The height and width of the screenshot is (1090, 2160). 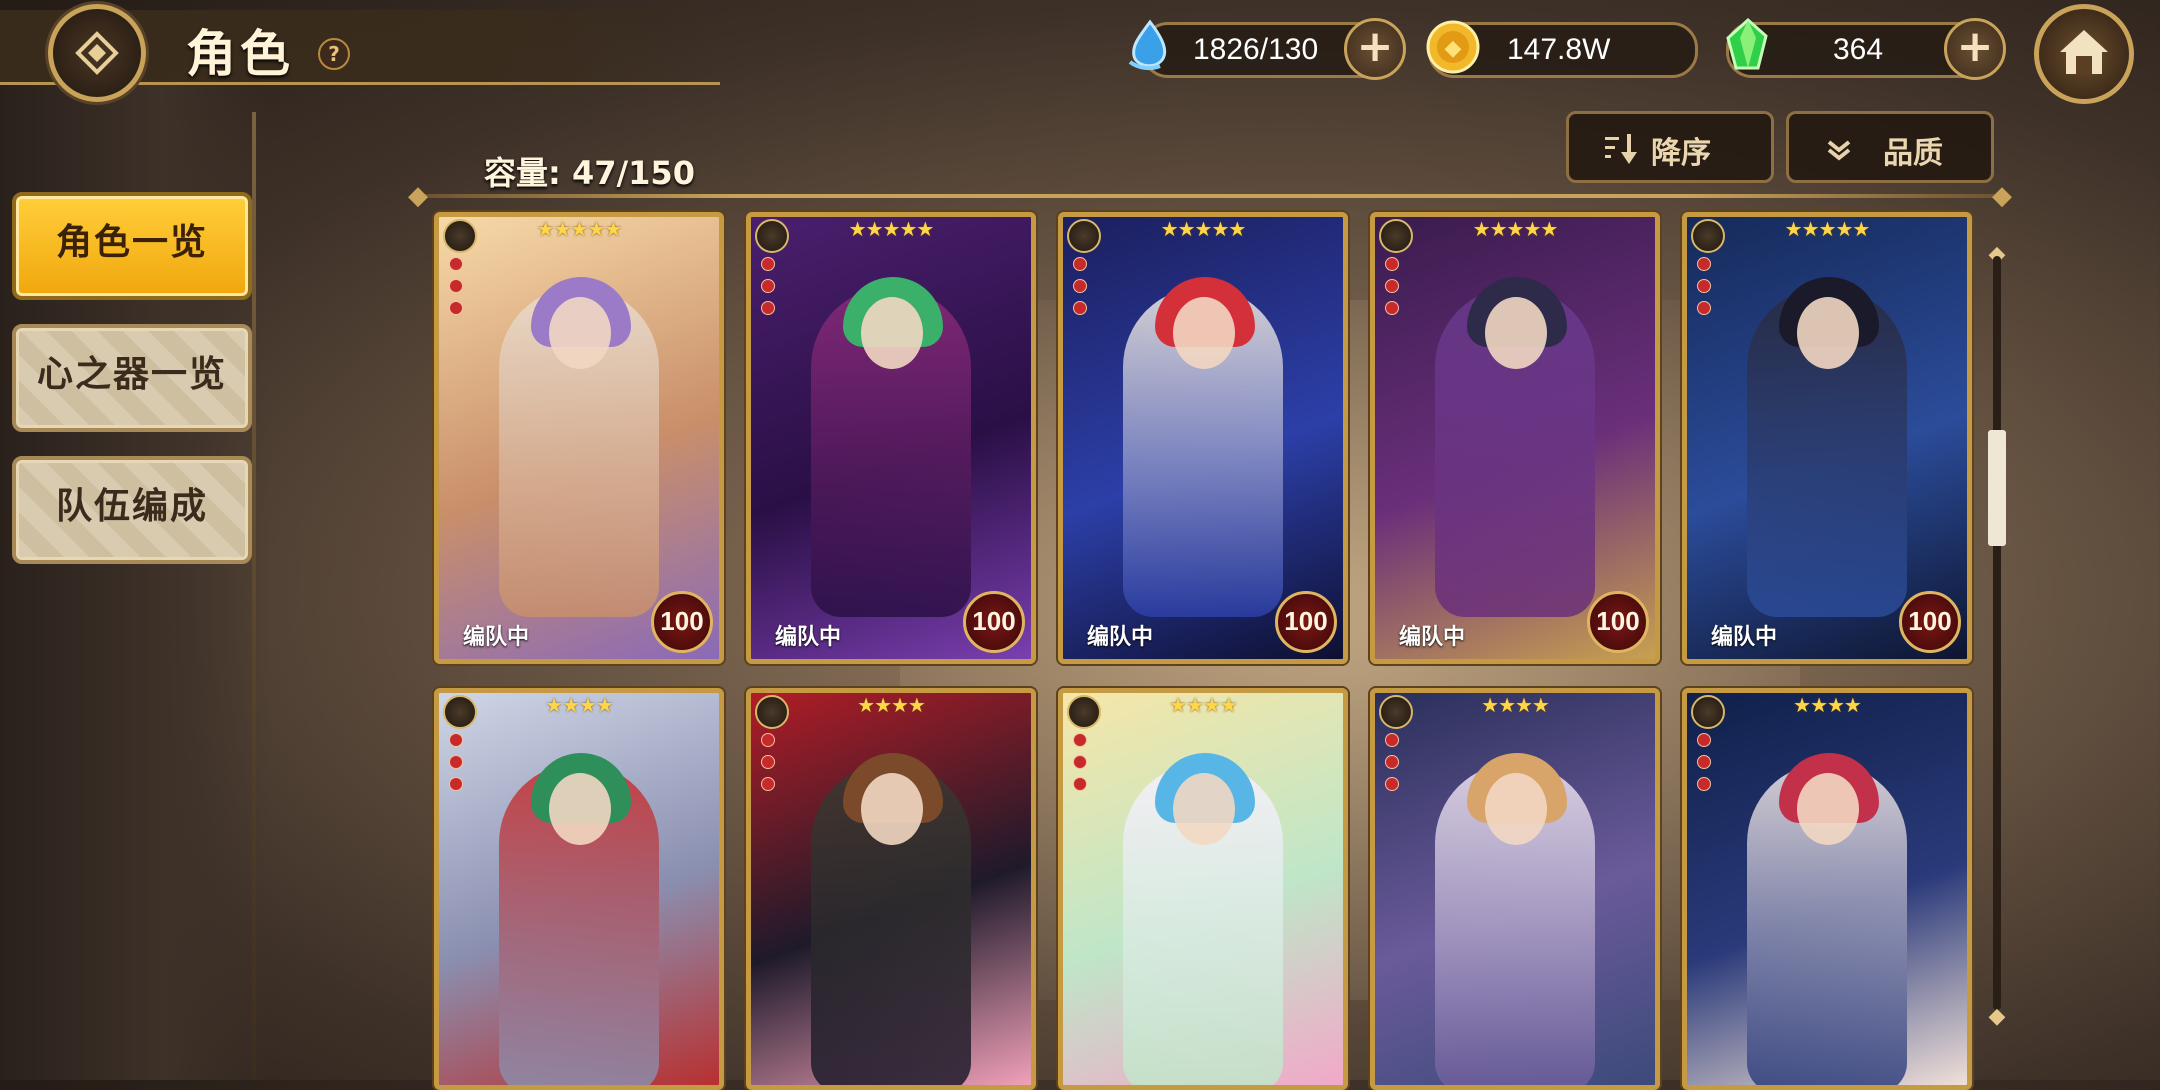 What do you see at coordinates (1858, 49) in the screenshot?
I see `gem-value: 364` at bounding box center [1858, 49].